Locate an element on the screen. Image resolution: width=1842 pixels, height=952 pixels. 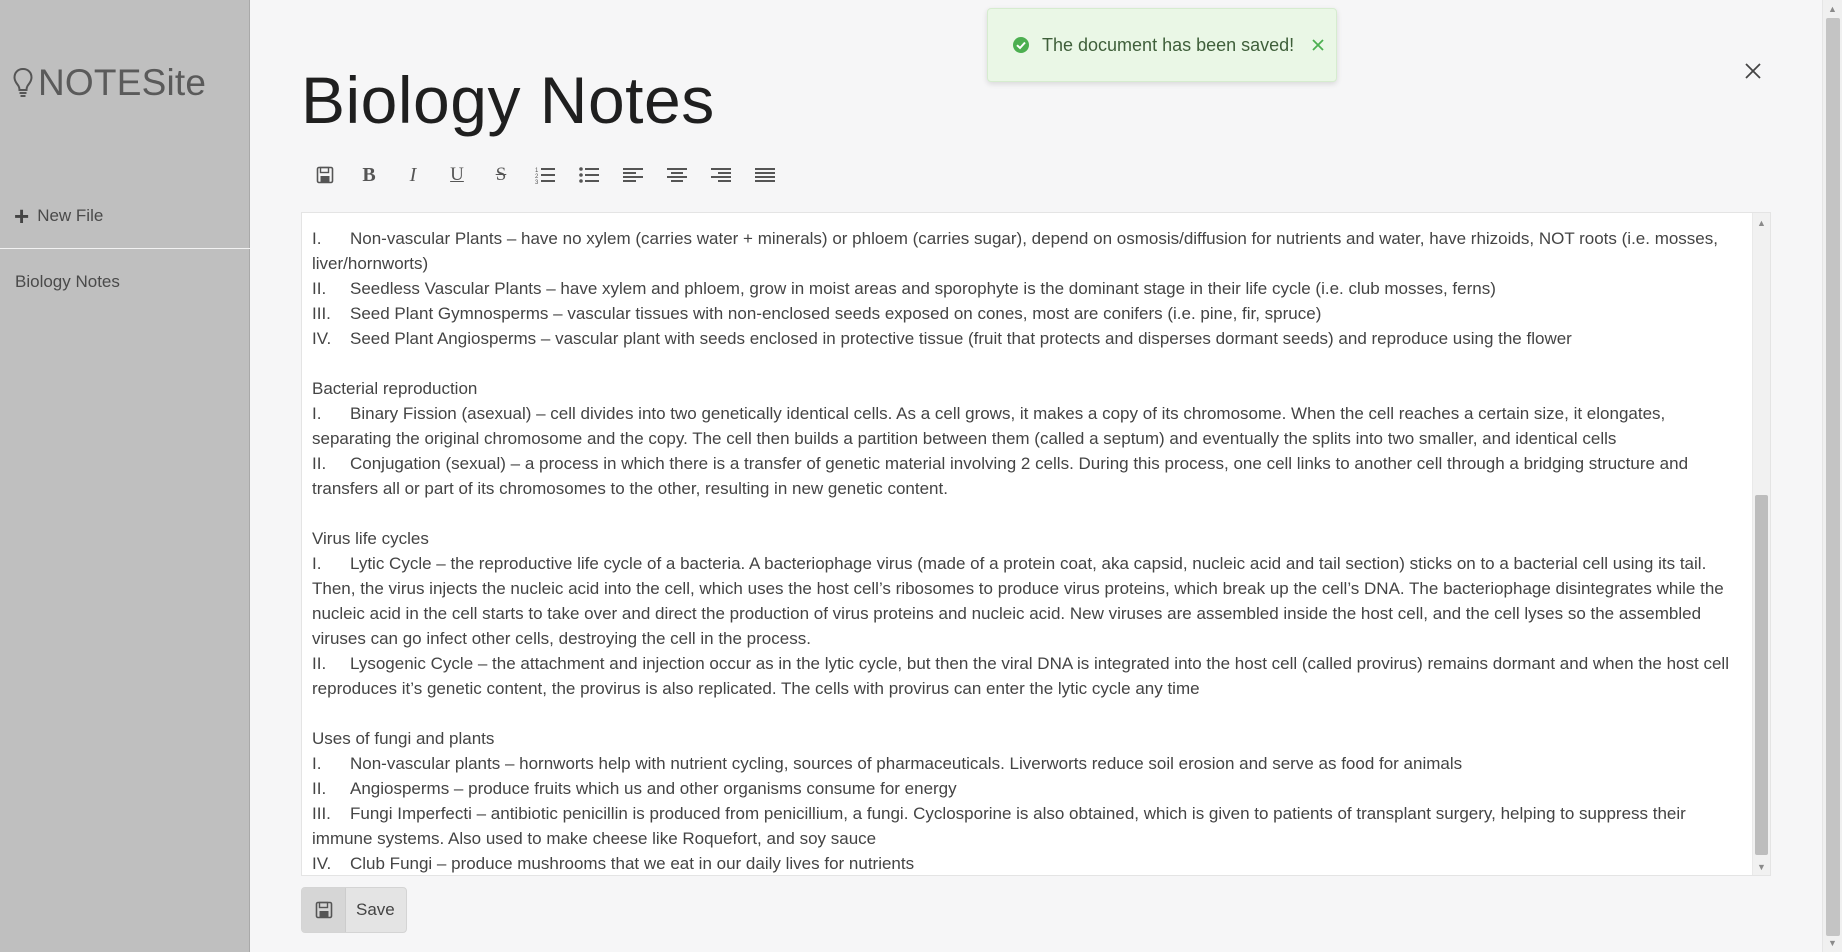
page-scroll-down-icon: ▼ is located at coordinates (1832, 943).